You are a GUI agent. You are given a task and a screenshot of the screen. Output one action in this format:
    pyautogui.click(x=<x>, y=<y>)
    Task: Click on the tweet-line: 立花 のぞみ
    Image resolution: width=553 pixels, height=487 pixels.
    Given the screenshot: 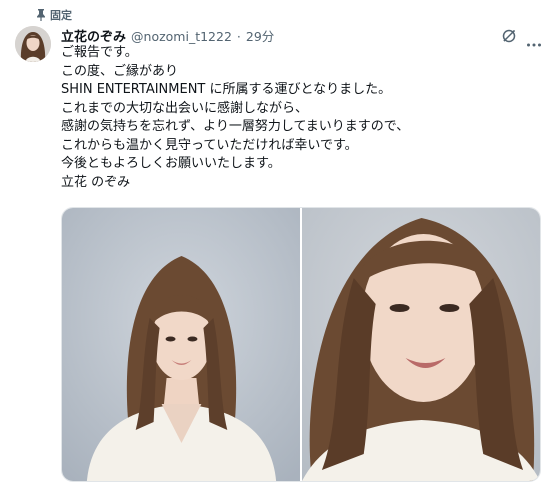 What is the action you would take?
    pyautogui.click(x=96, y=182)
    